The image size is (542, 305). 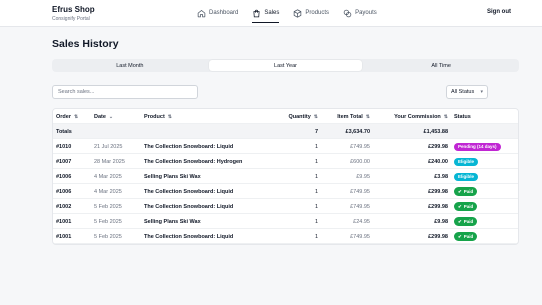 I want to click on sign-out-link: Sign out, so click(x=499, y=12).